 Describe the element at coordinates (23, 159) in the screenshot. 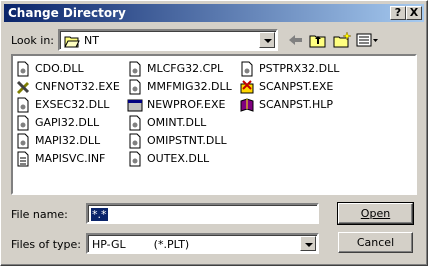

I see `inf-file-icon` at that location.